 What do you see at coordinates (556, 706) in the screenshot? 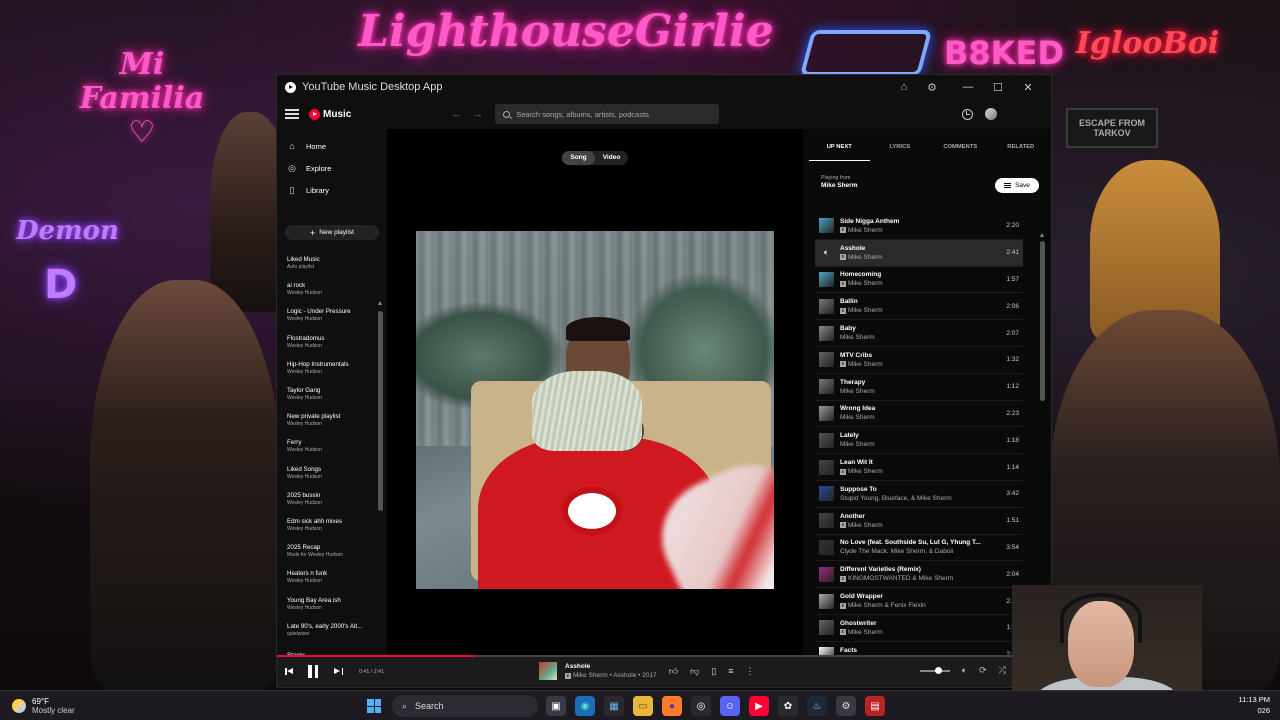
I see `task-view-icon: ▣` at bounding box center [556, 706].